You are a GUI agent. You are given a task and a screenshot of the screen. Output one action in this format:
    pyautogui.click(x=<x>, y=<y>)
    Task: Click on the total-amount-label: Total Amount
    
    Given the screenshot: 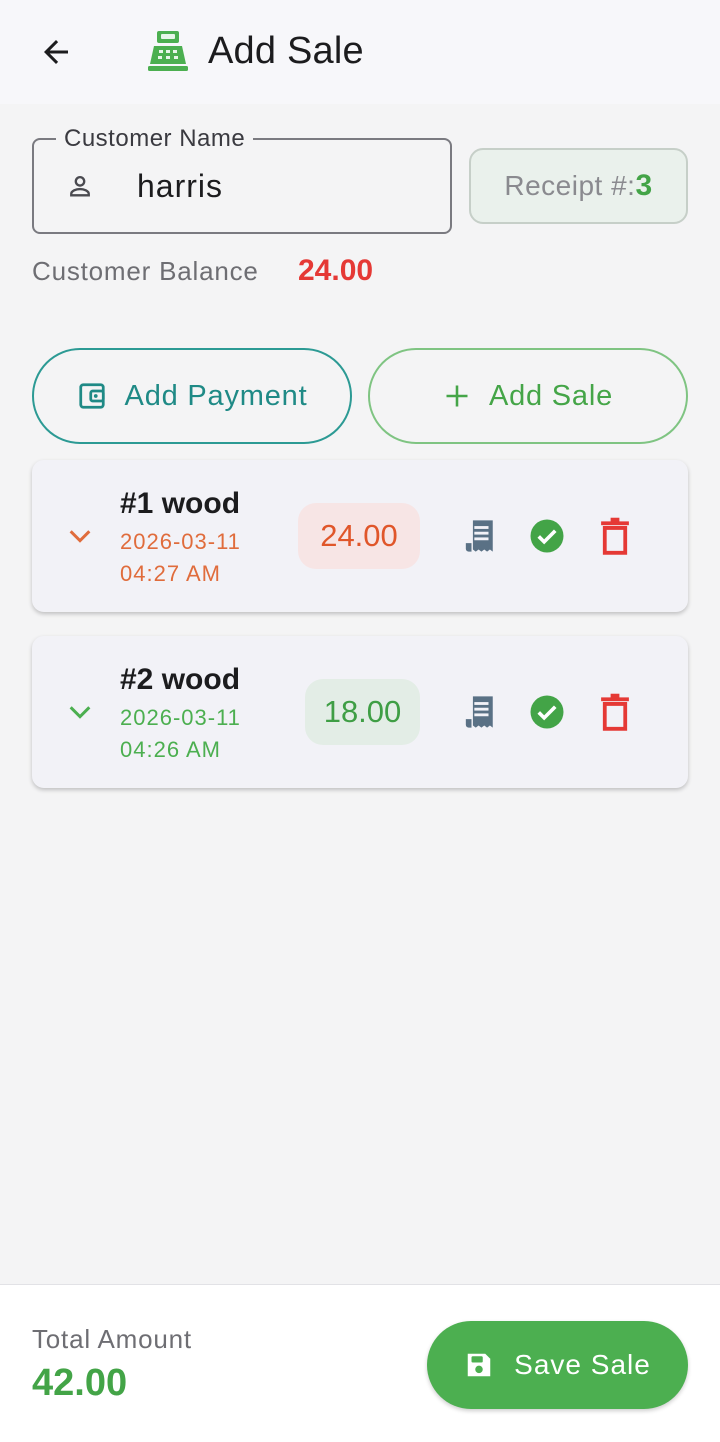 What is the action you would take?
    pyautogui.click(x=112, y=1339)
    